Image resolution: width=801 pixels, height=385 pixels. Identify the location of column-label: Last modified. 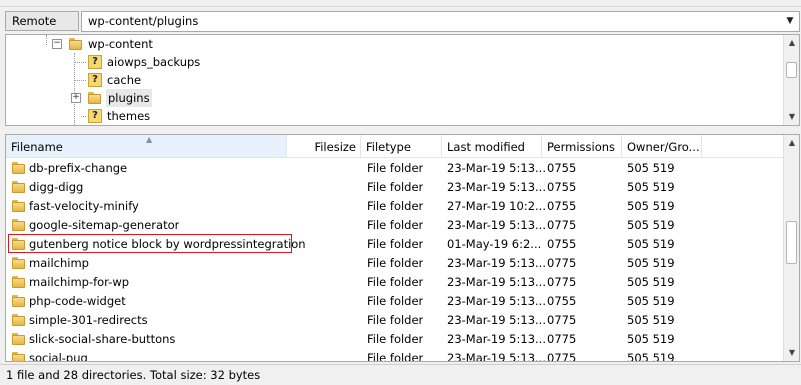
(486, 147).